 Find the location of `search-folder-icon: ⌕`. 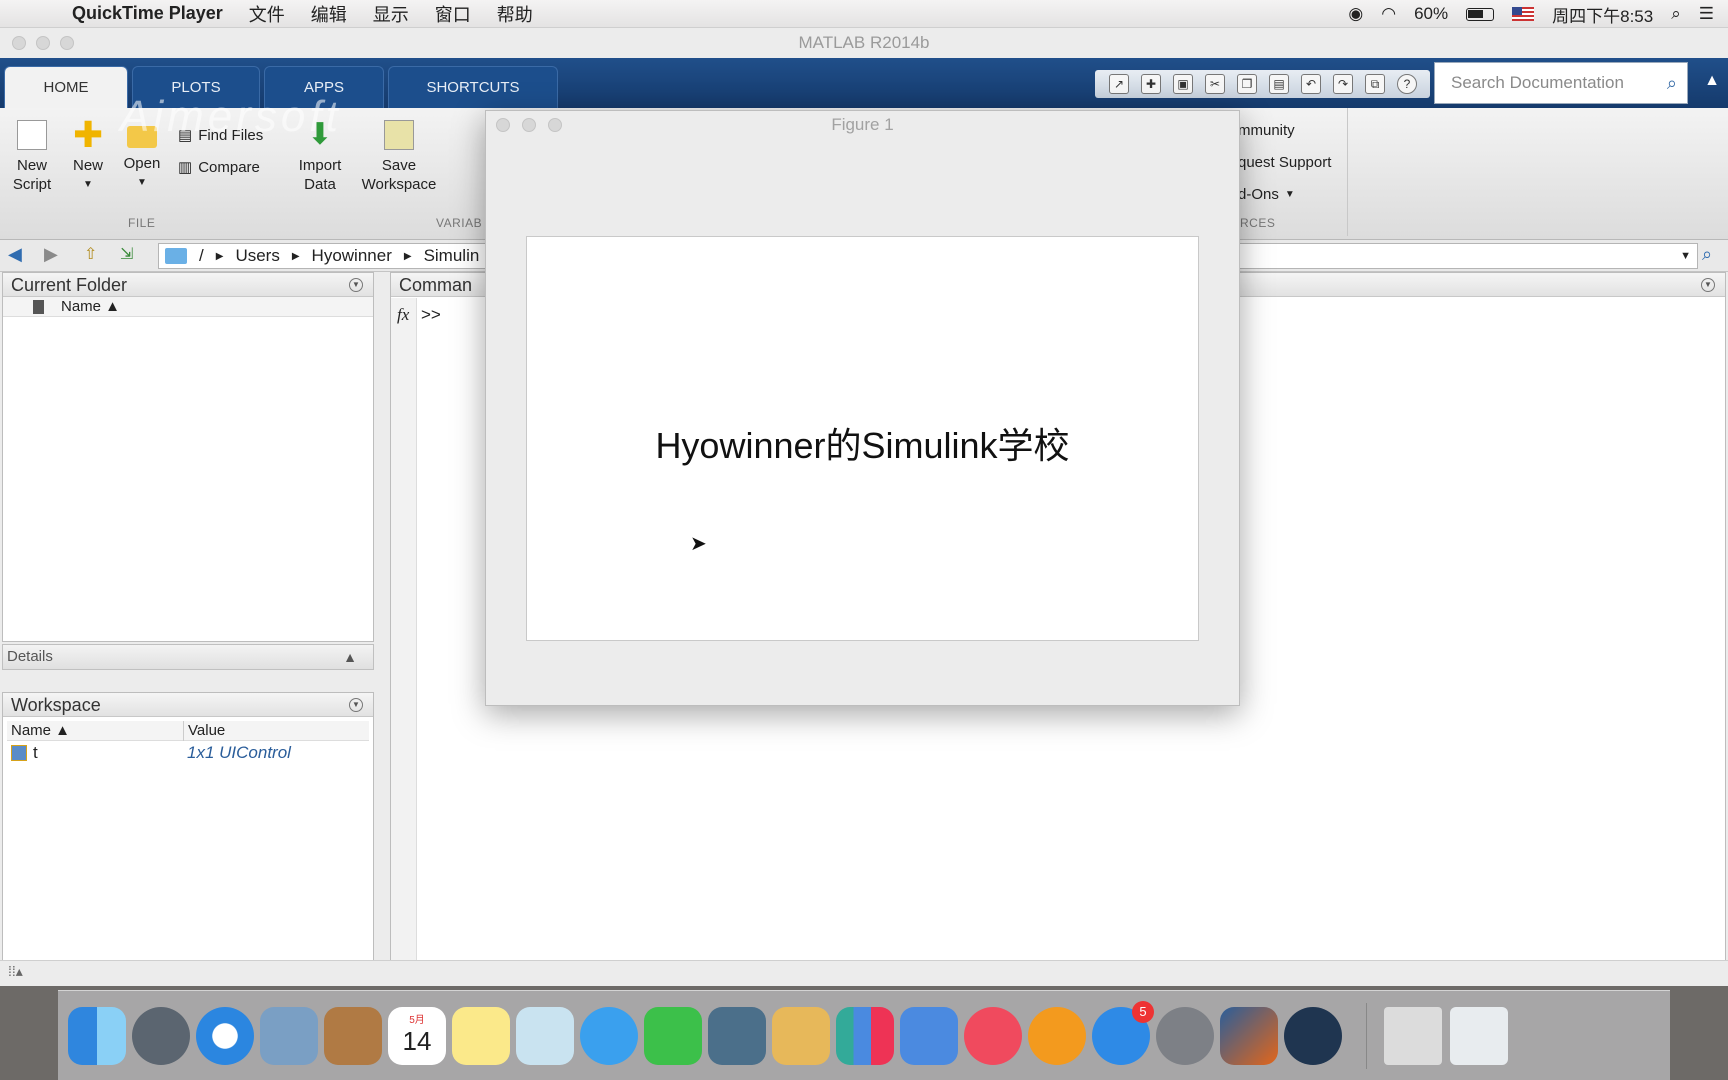

search-folder-icon: ⌕ is located at coordinates (1707, 254).